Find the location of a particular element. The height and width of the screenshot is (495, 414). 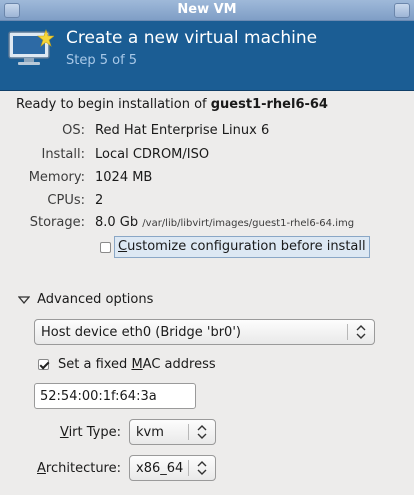

window-titlebar: New VM is located at coordinates (207, 10).